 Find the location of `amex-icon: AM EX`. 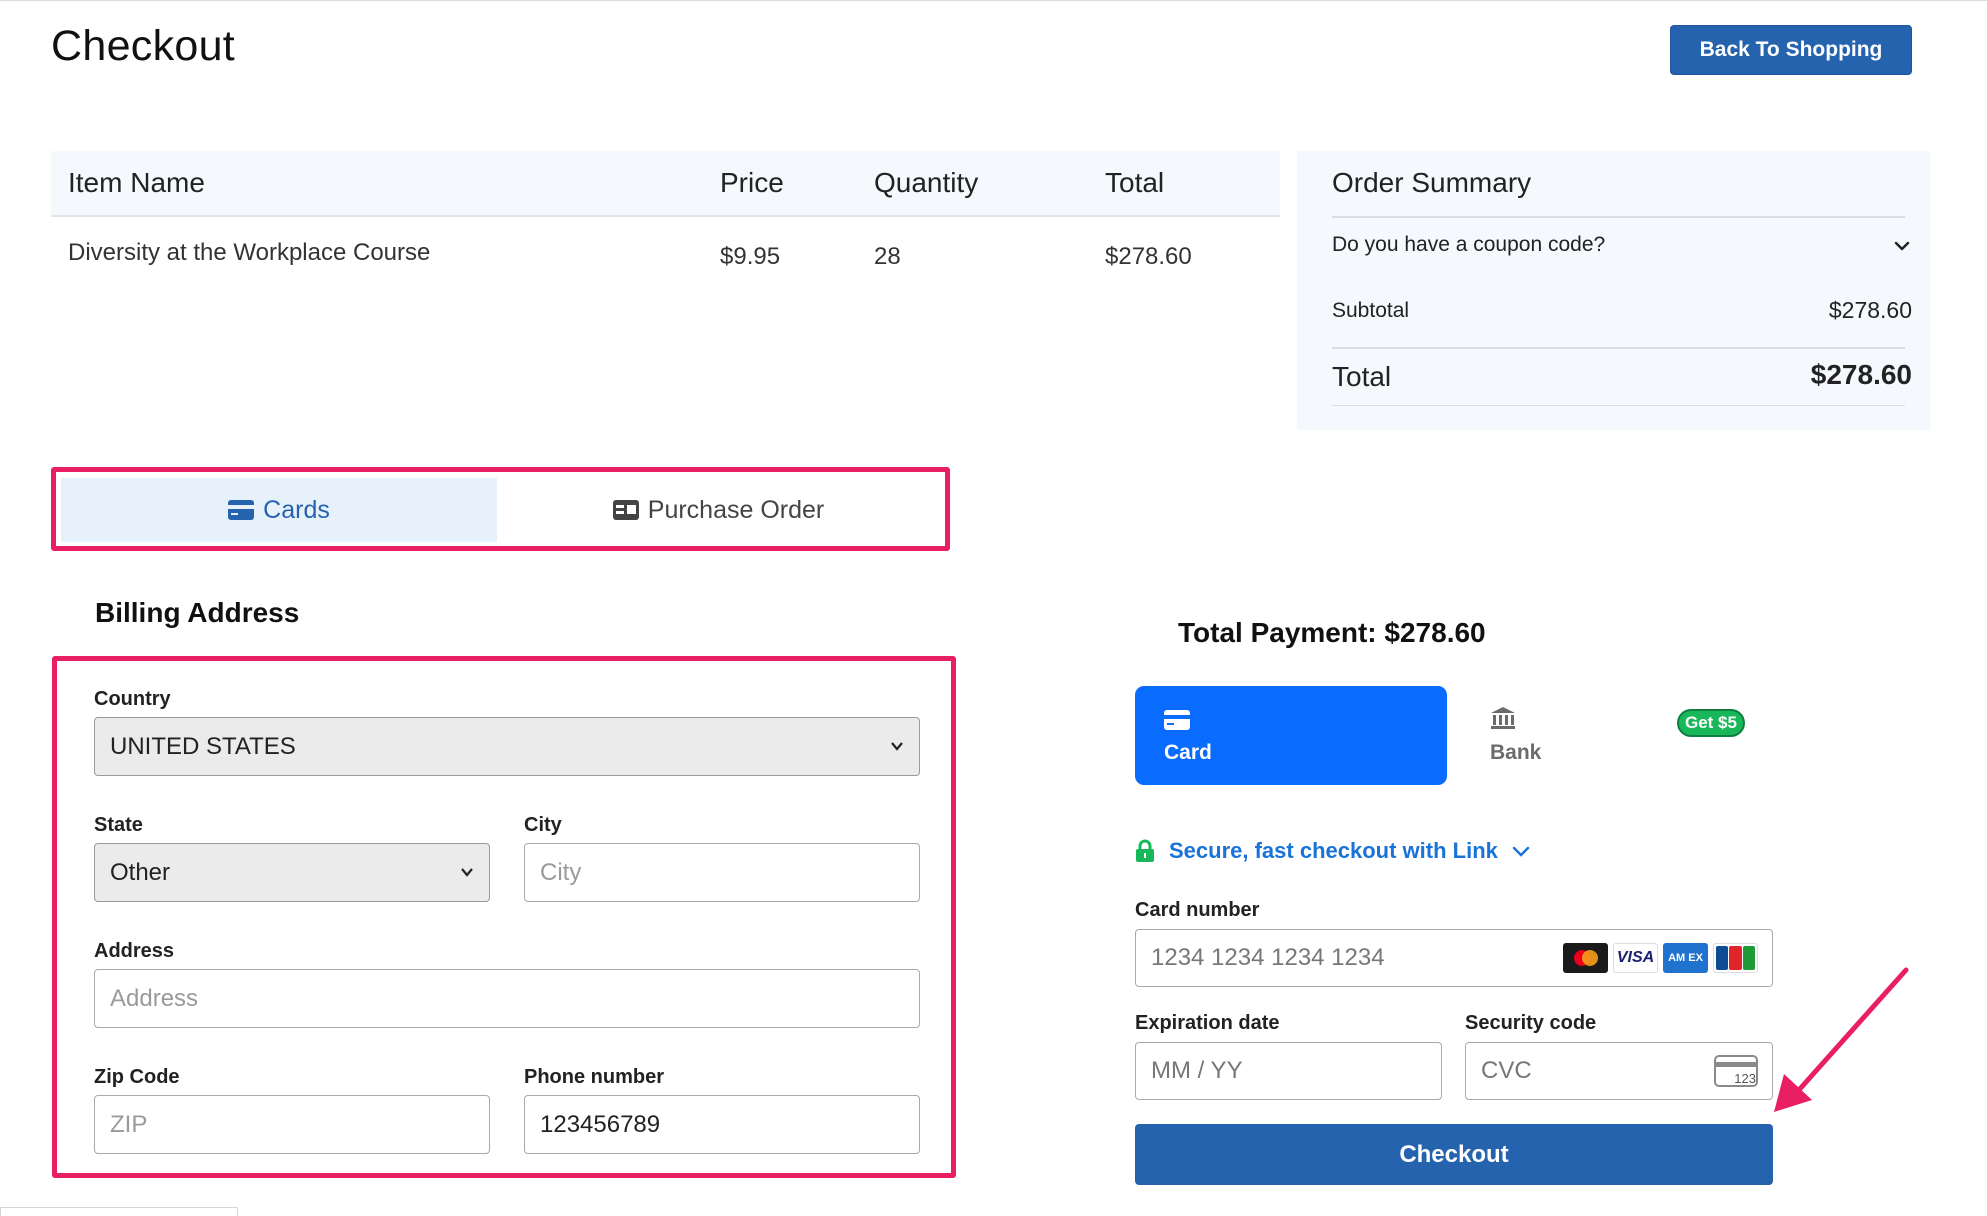

amex-icon: AM EX is located at coordinates (1685, 958).